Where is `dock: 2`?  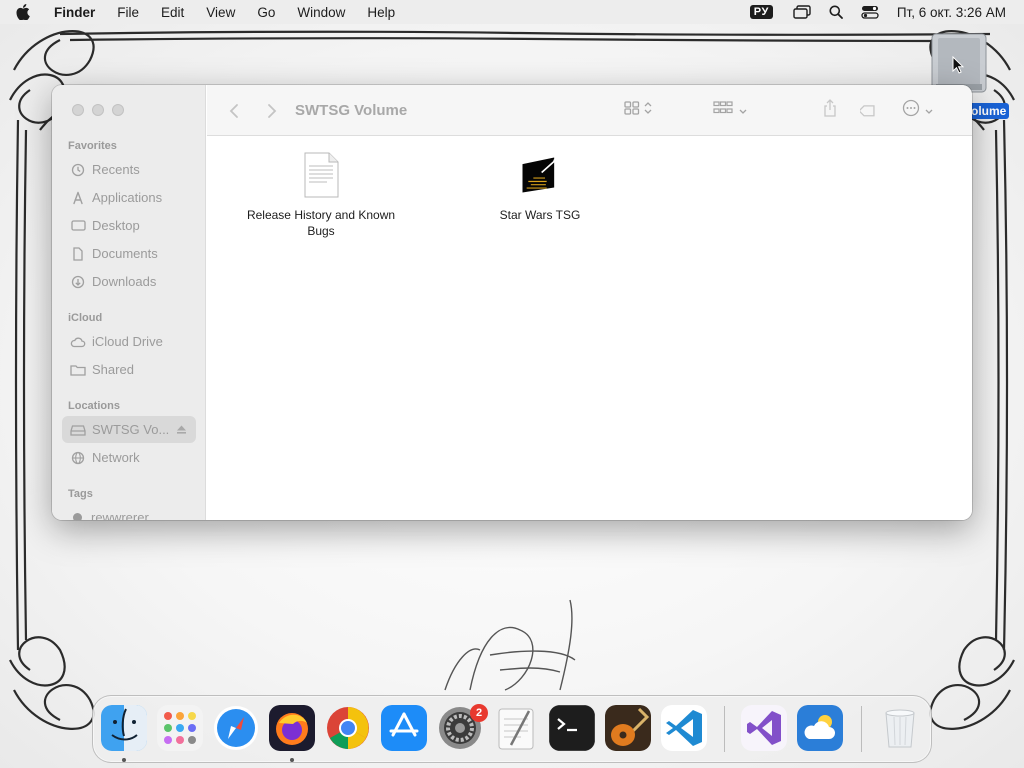 dock: 2 is located at coordinates (512, 729).